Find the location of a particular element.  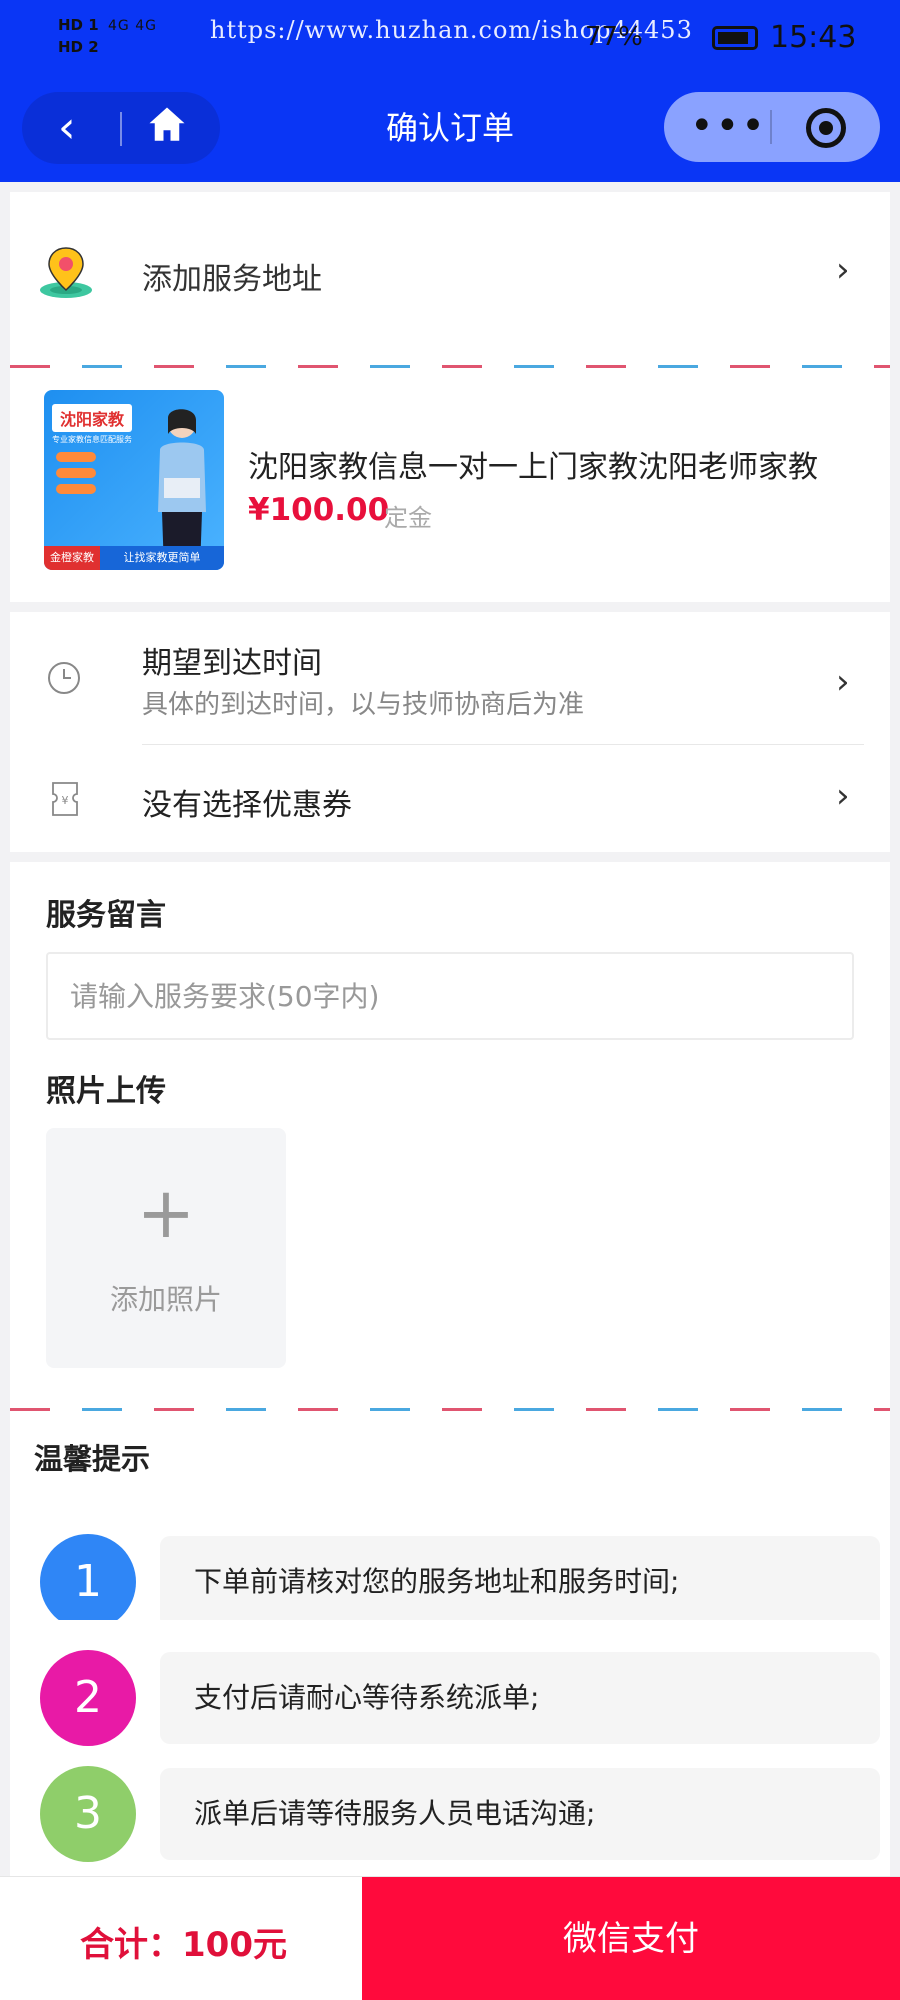

product-image-subtitle: 专业家教信息匹配服务 is located at coordinates (92, 439).